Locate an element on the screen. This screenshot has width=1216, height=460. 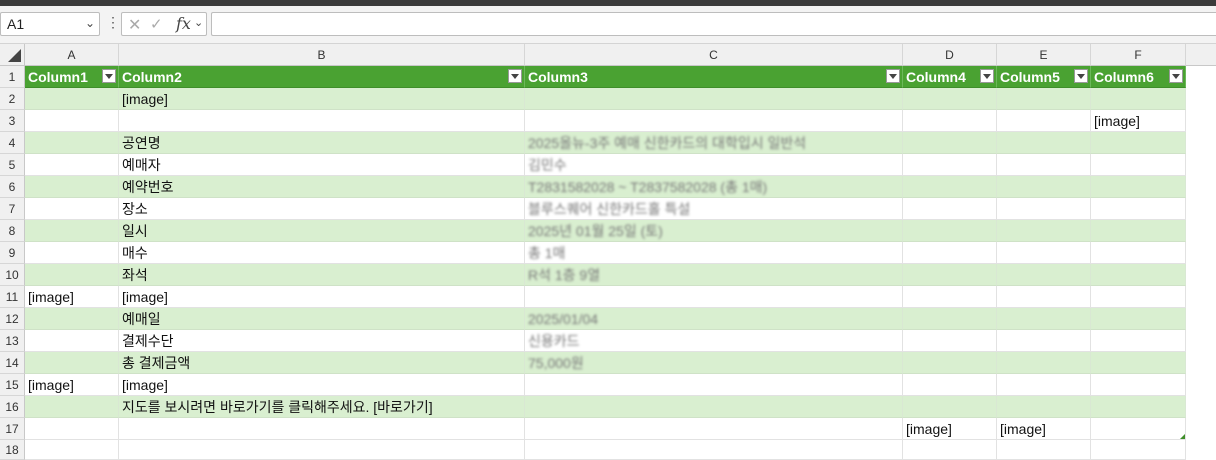
row-header-15: 15 is located at coordinates (12, 385).